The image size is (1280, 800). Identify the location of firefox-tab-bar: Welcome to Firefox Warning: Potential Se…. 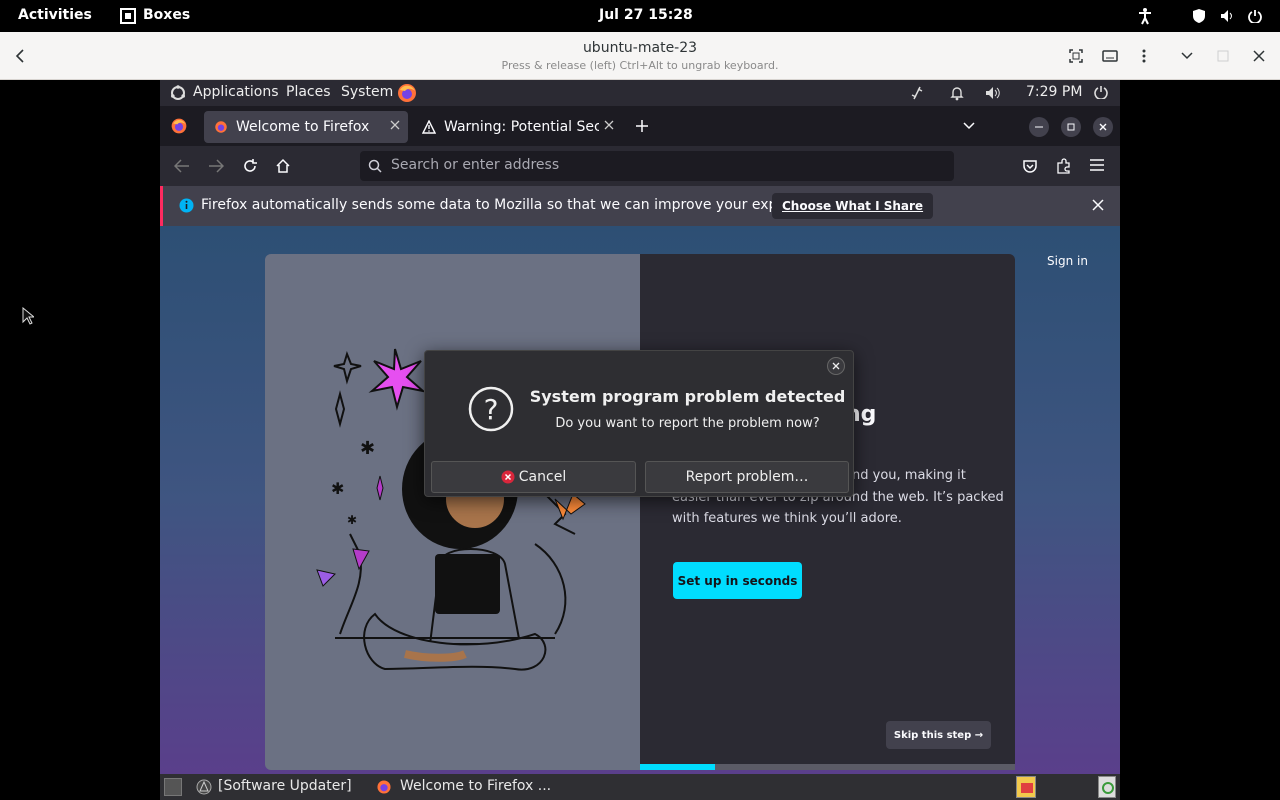
(640, 126).